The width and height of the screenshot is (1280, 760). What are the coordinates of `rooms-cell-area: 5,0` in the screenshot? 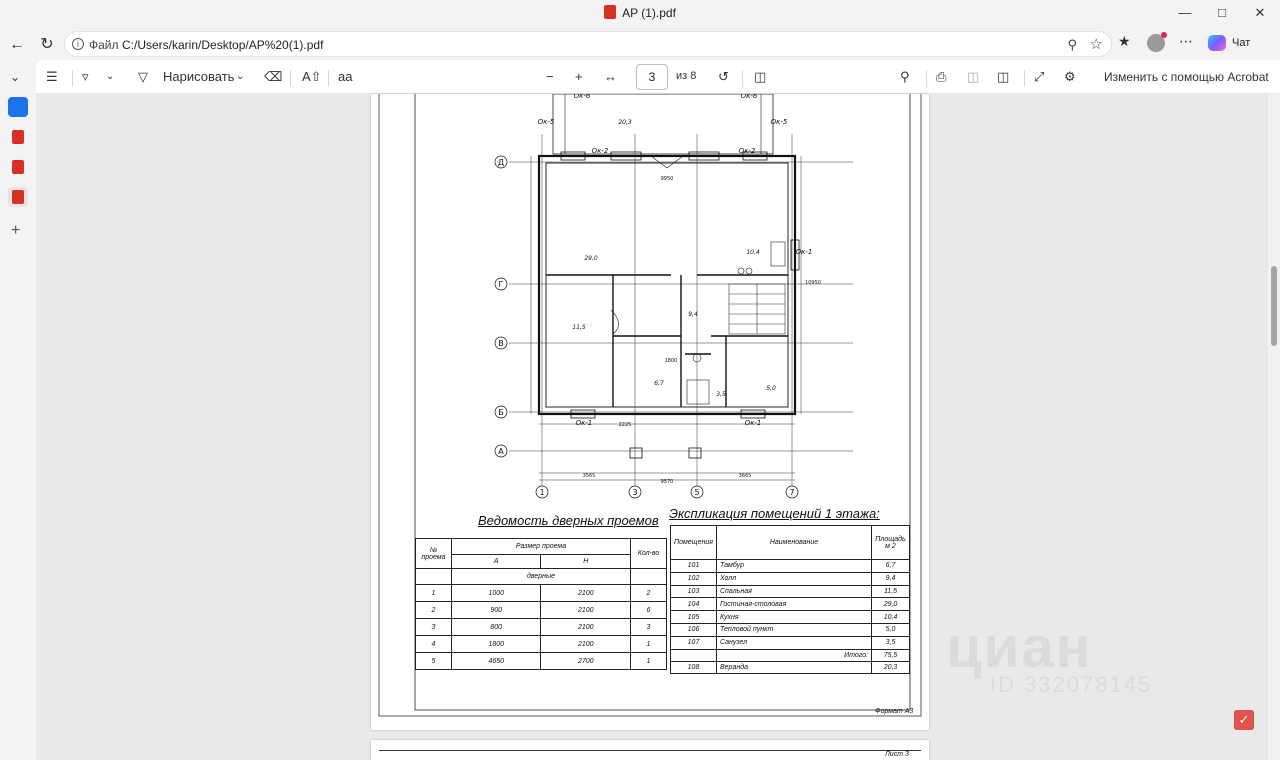 It's located at (890, 629).